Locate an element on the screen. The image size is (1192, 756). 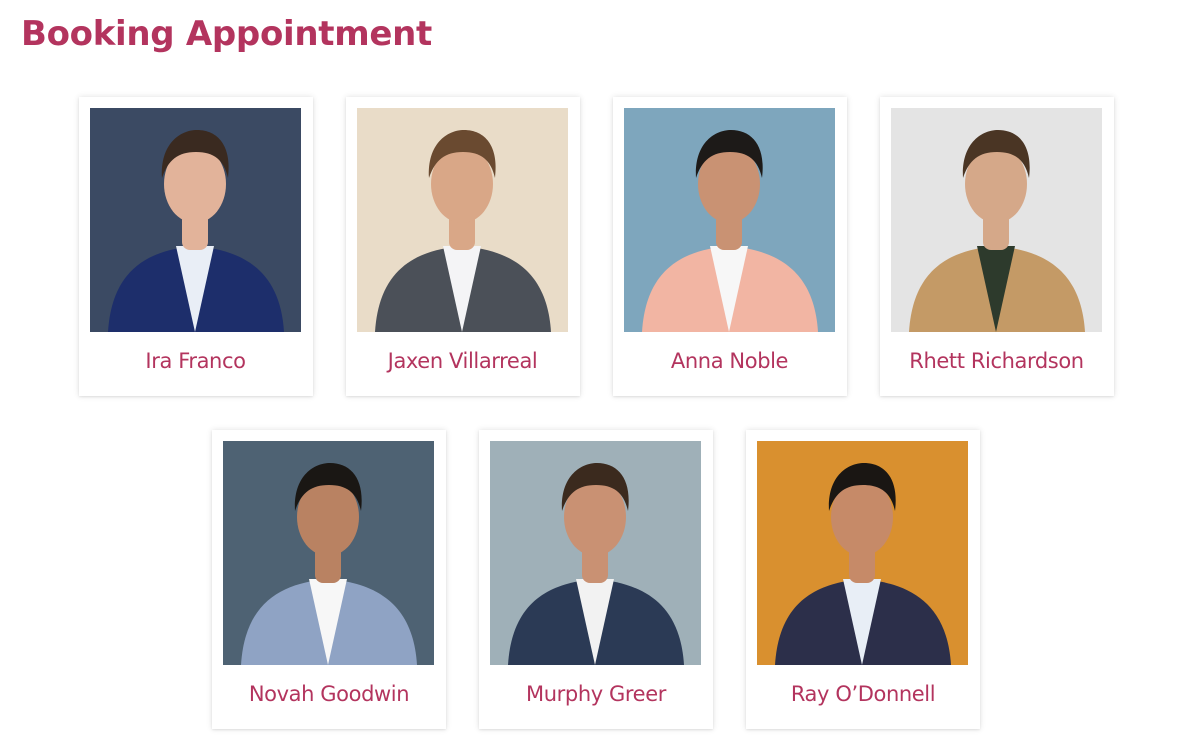
doctor-card: Rhett Richardson is located at coordinates (996, 246).